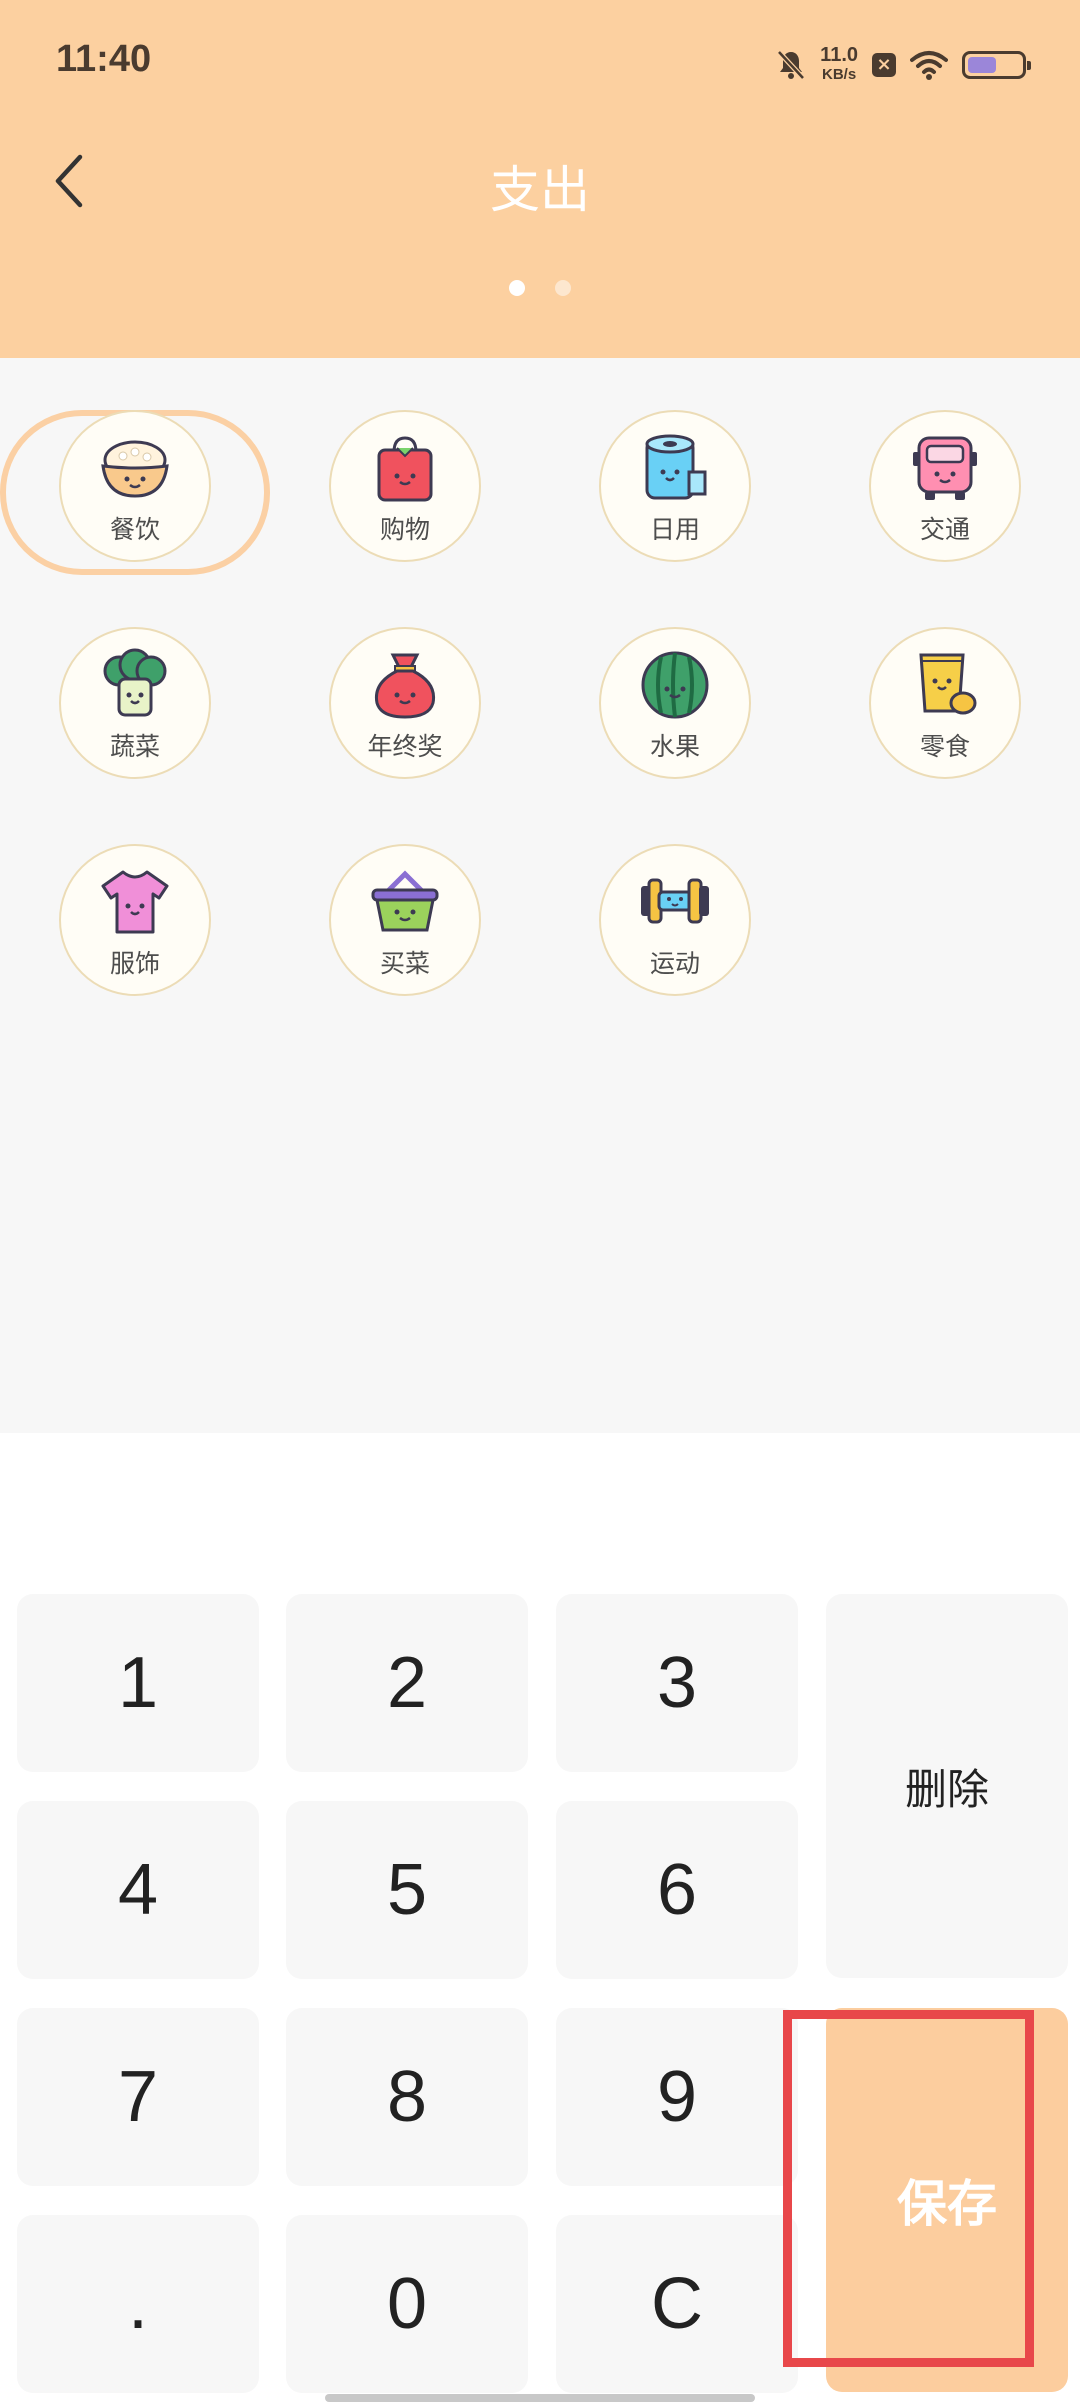 The width and height of the screenshot is (1080, 2408). Describe the element at coordinates (407, 1890) in the screenshot. I see `key-5: 5` at that location.